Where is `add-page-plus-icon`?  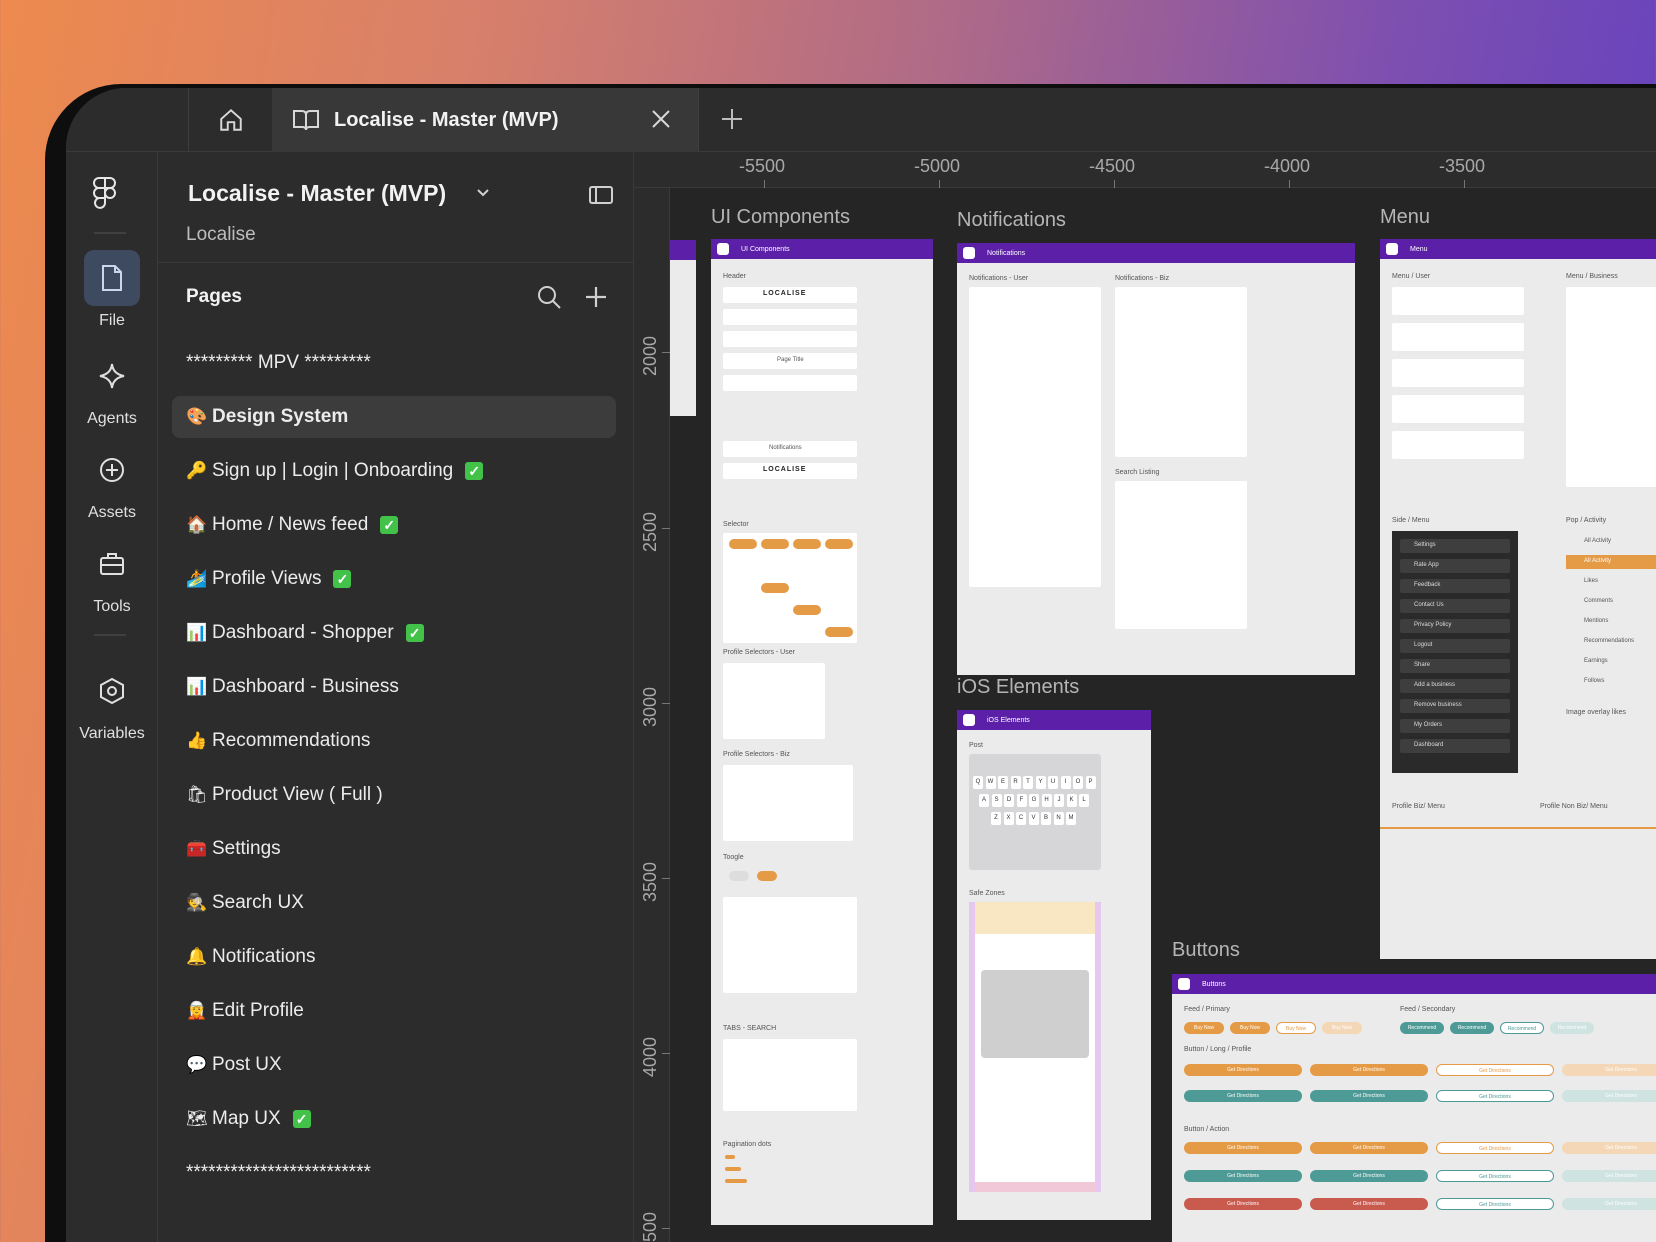
add-page-plus-icon is located at coordinates (596, 297).